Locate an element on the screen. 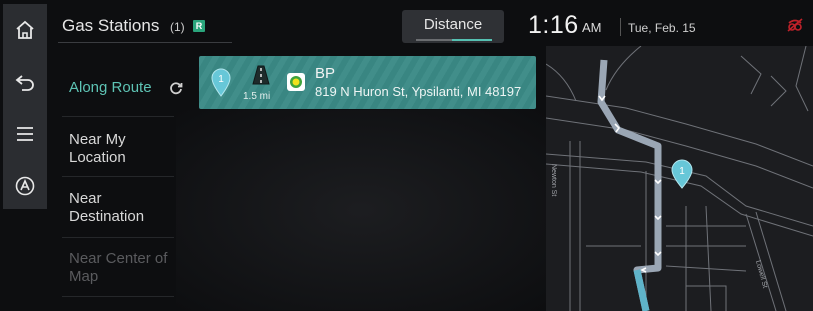 This screenshot has width=813, height=311. phone-disconnected-icon is located at coordinates (795, 27).